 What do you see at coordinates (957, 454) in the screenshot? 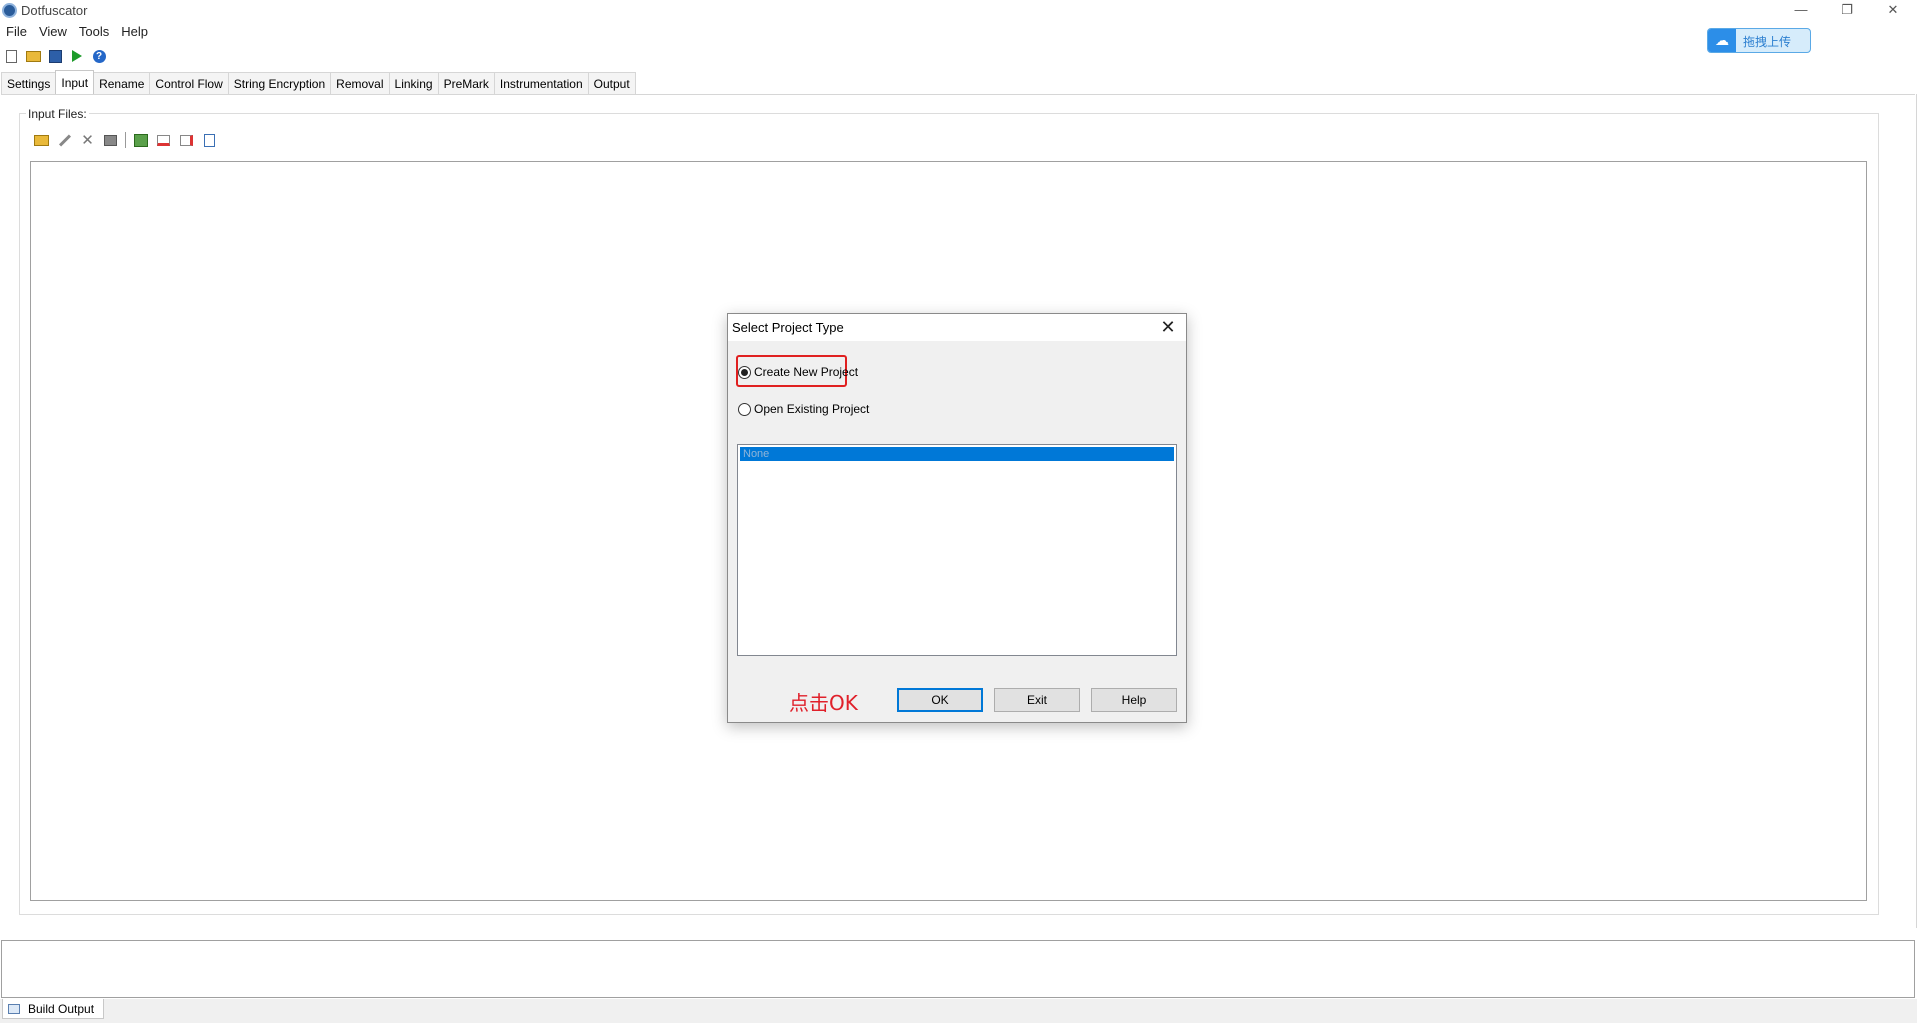
I see `project-list-item: None` at bounding box center [957, 454].